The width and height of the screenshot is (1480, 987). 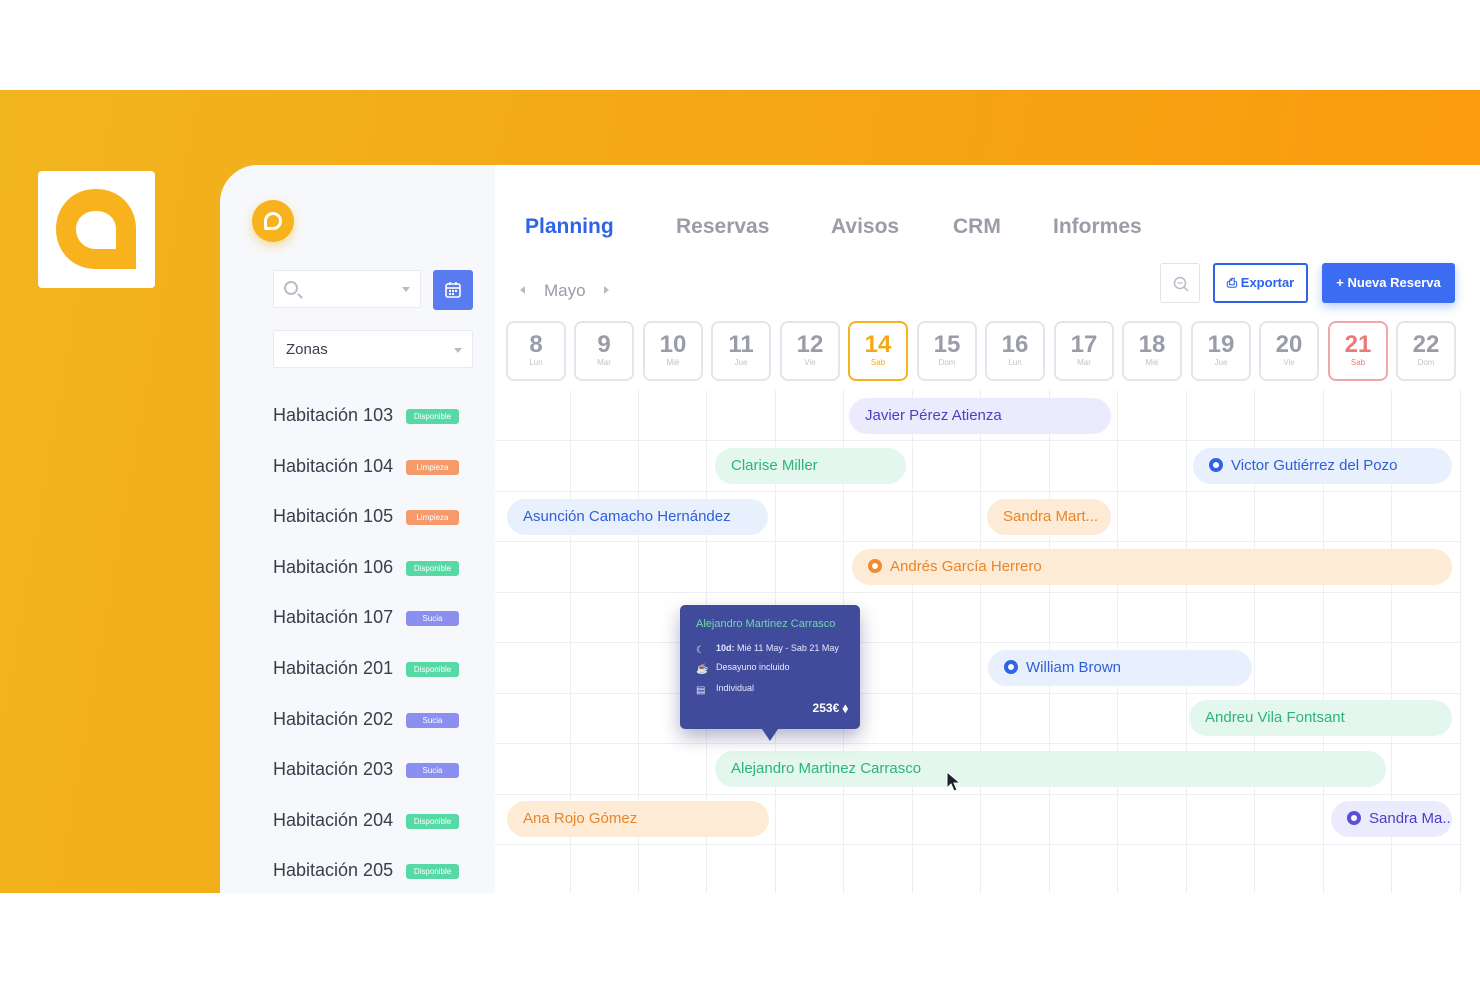 I want to click on bed-icon: ▤, so click(x=701, y=690).